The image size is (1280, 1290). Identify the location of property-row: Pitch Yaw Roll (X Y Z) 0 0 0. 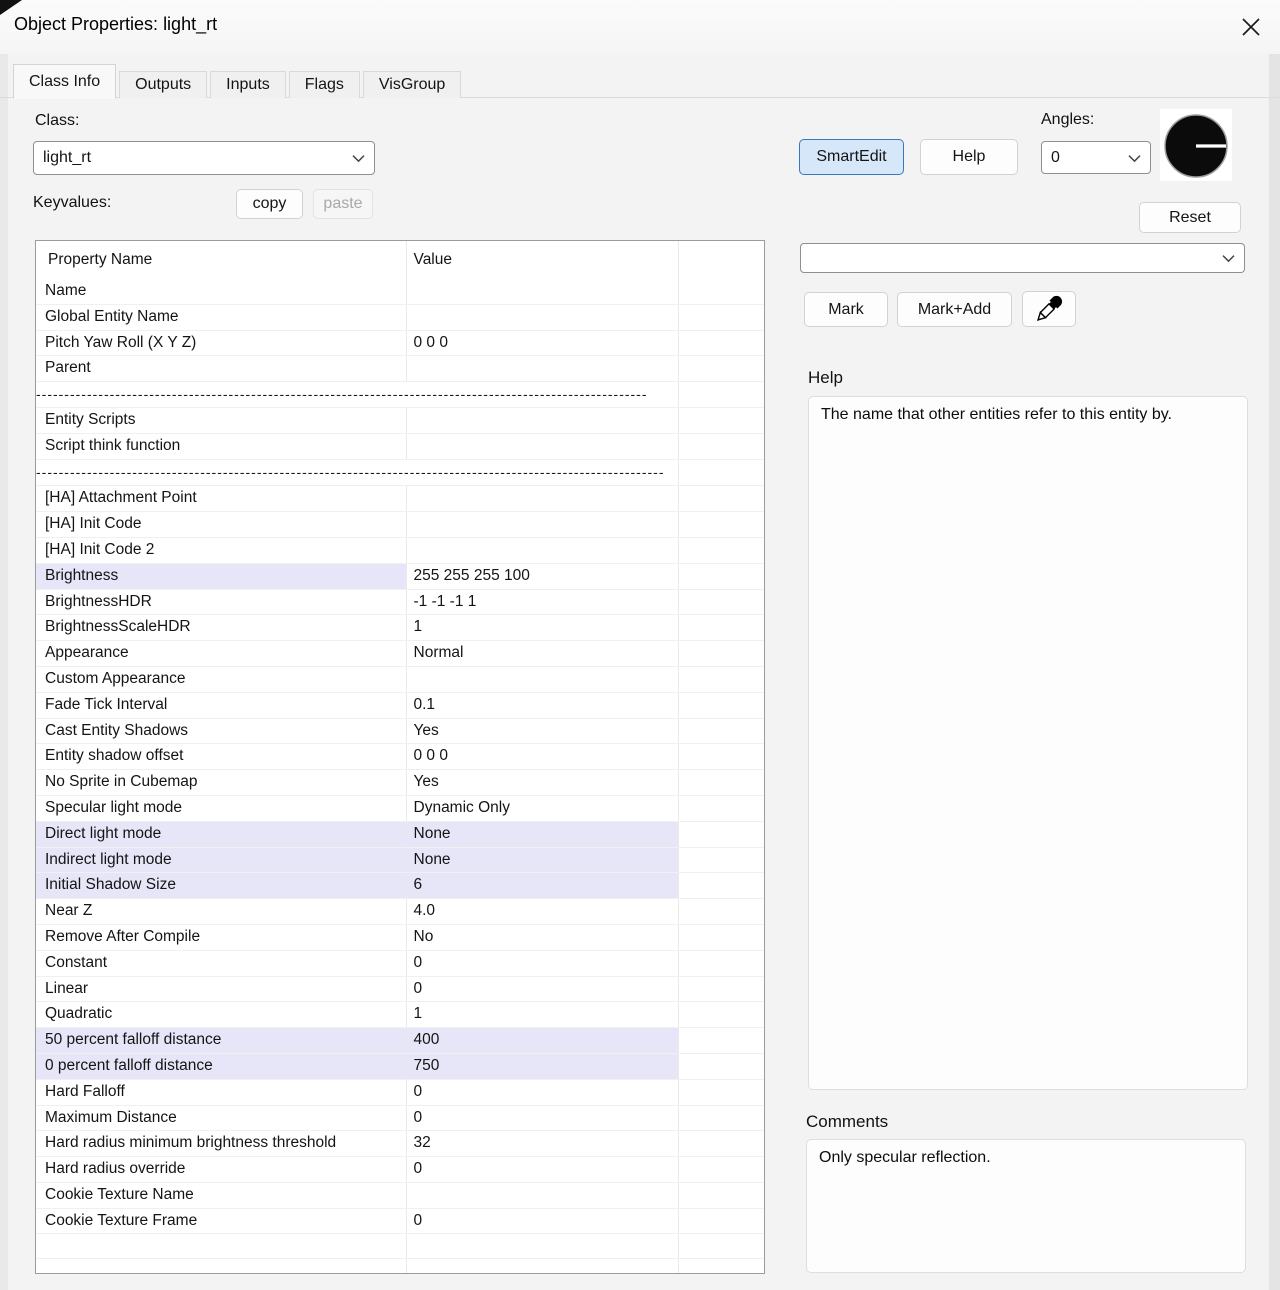
(400, 343).